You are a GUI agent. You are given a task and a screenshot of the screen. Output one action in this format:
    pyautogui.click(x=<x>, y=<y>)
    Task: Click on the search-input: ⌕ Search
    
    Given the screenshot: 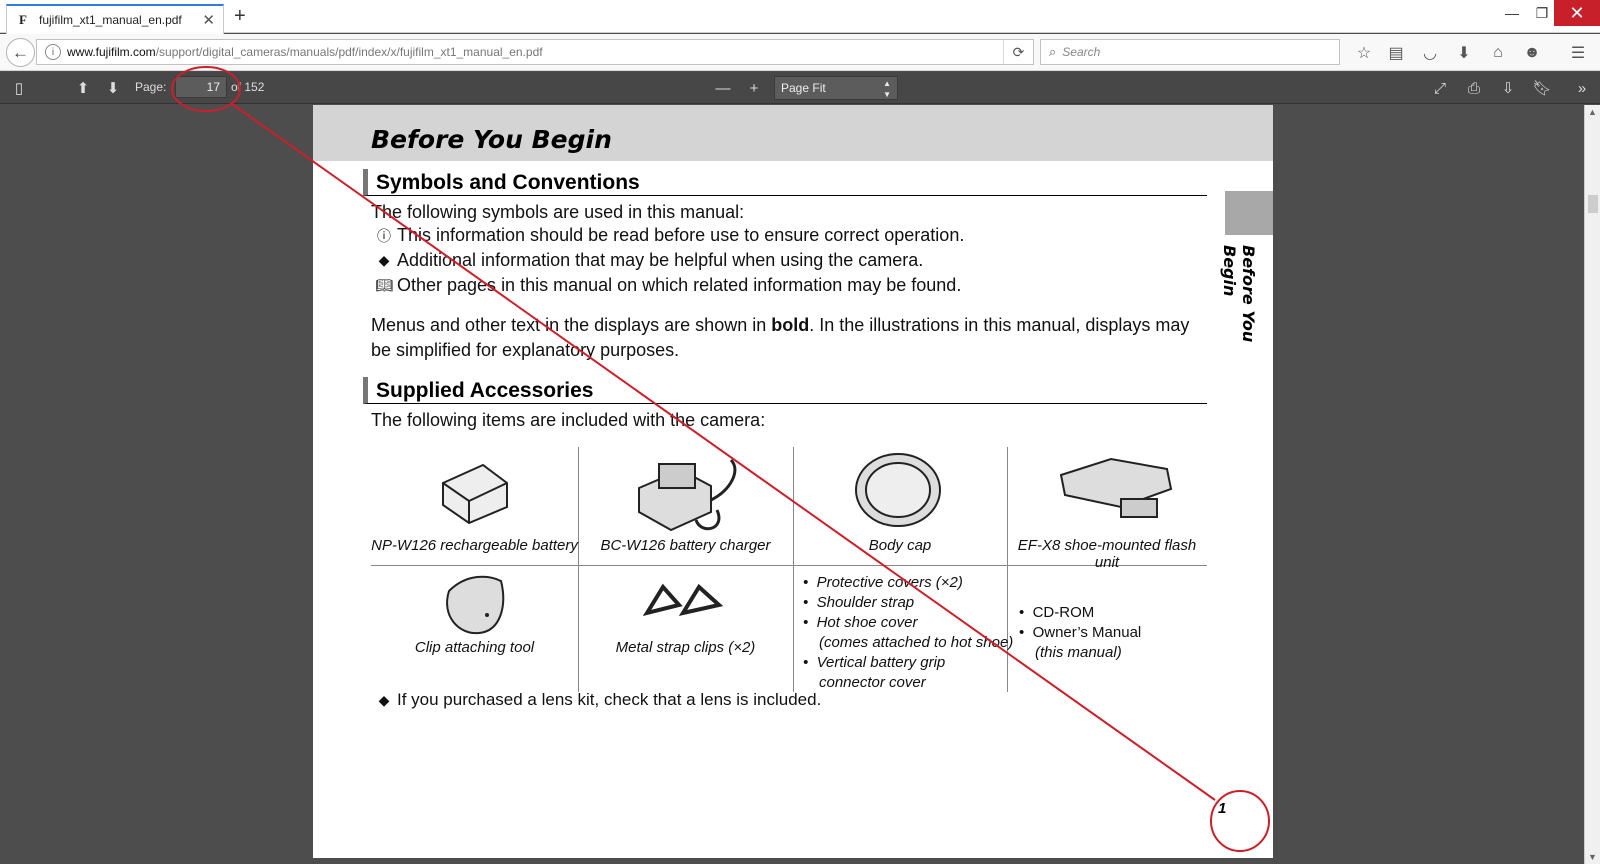 What is the action you would take?
    pyautogui.click(x=1190, y=52)
    